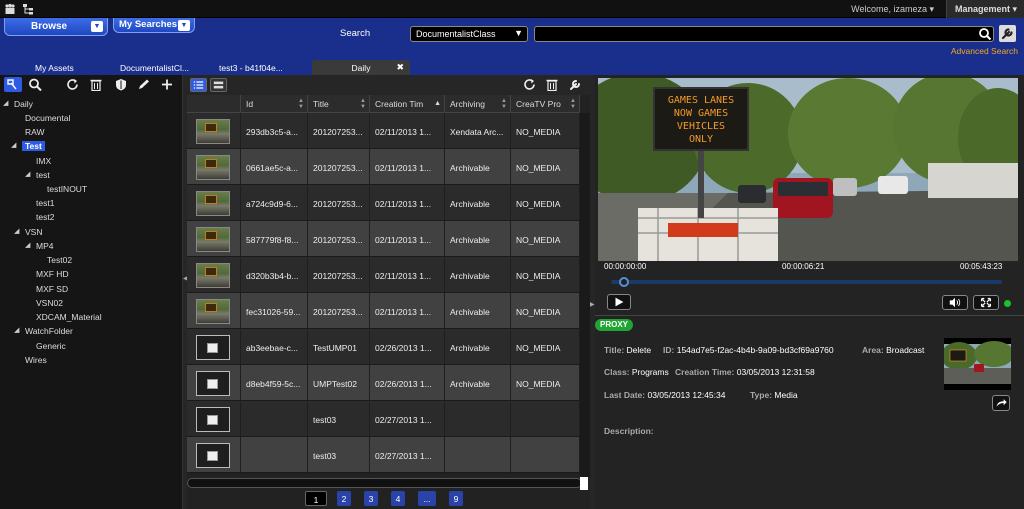 This screenshot has height=509, width=1024. I want to click on list-view-icon, so click(198, 85).